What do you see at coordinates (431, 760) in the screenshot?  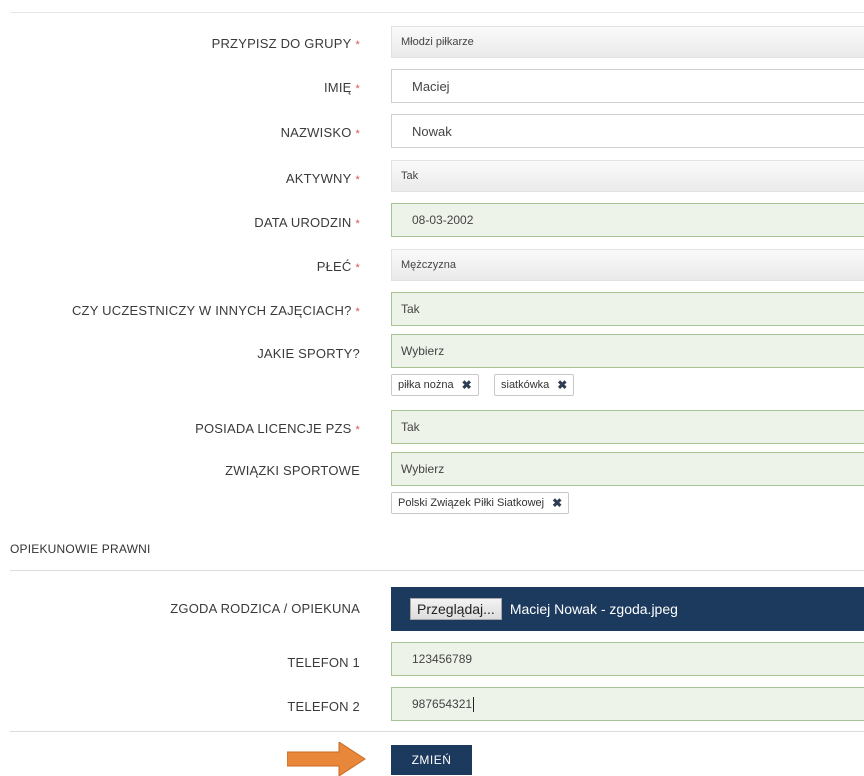 I see `submit-button: ZMIEŃ` at bounding box center [431, 760].